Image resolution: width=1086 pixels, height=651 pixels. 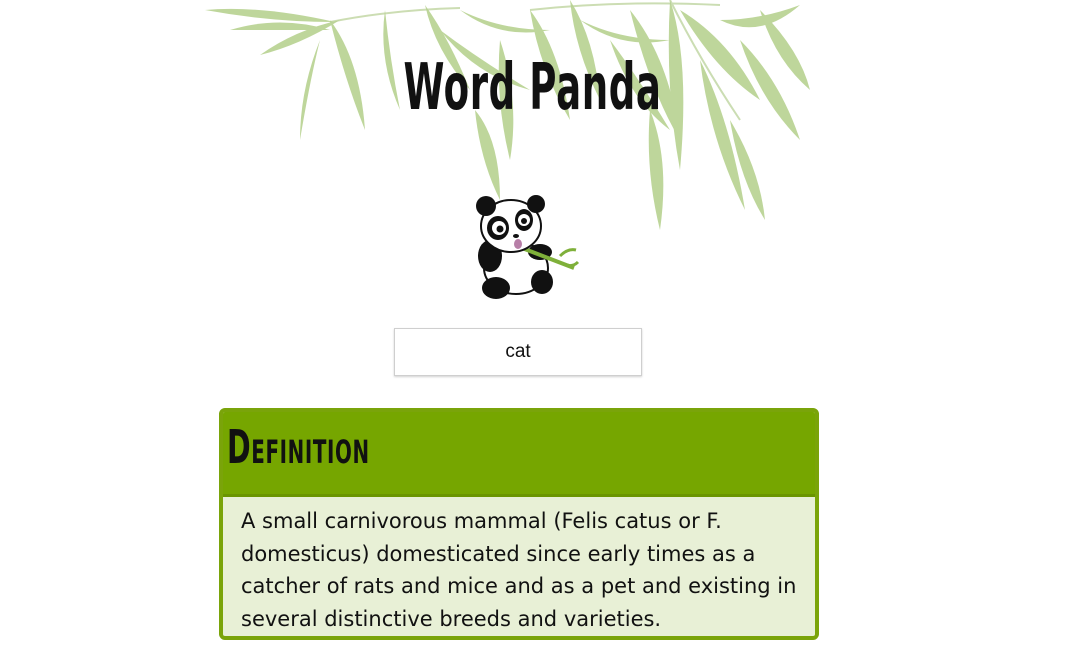 What do you see at coordinates (298, 447) in the screenshot?
I see `definition-heading: Definition` at bounding box center [298, 447].